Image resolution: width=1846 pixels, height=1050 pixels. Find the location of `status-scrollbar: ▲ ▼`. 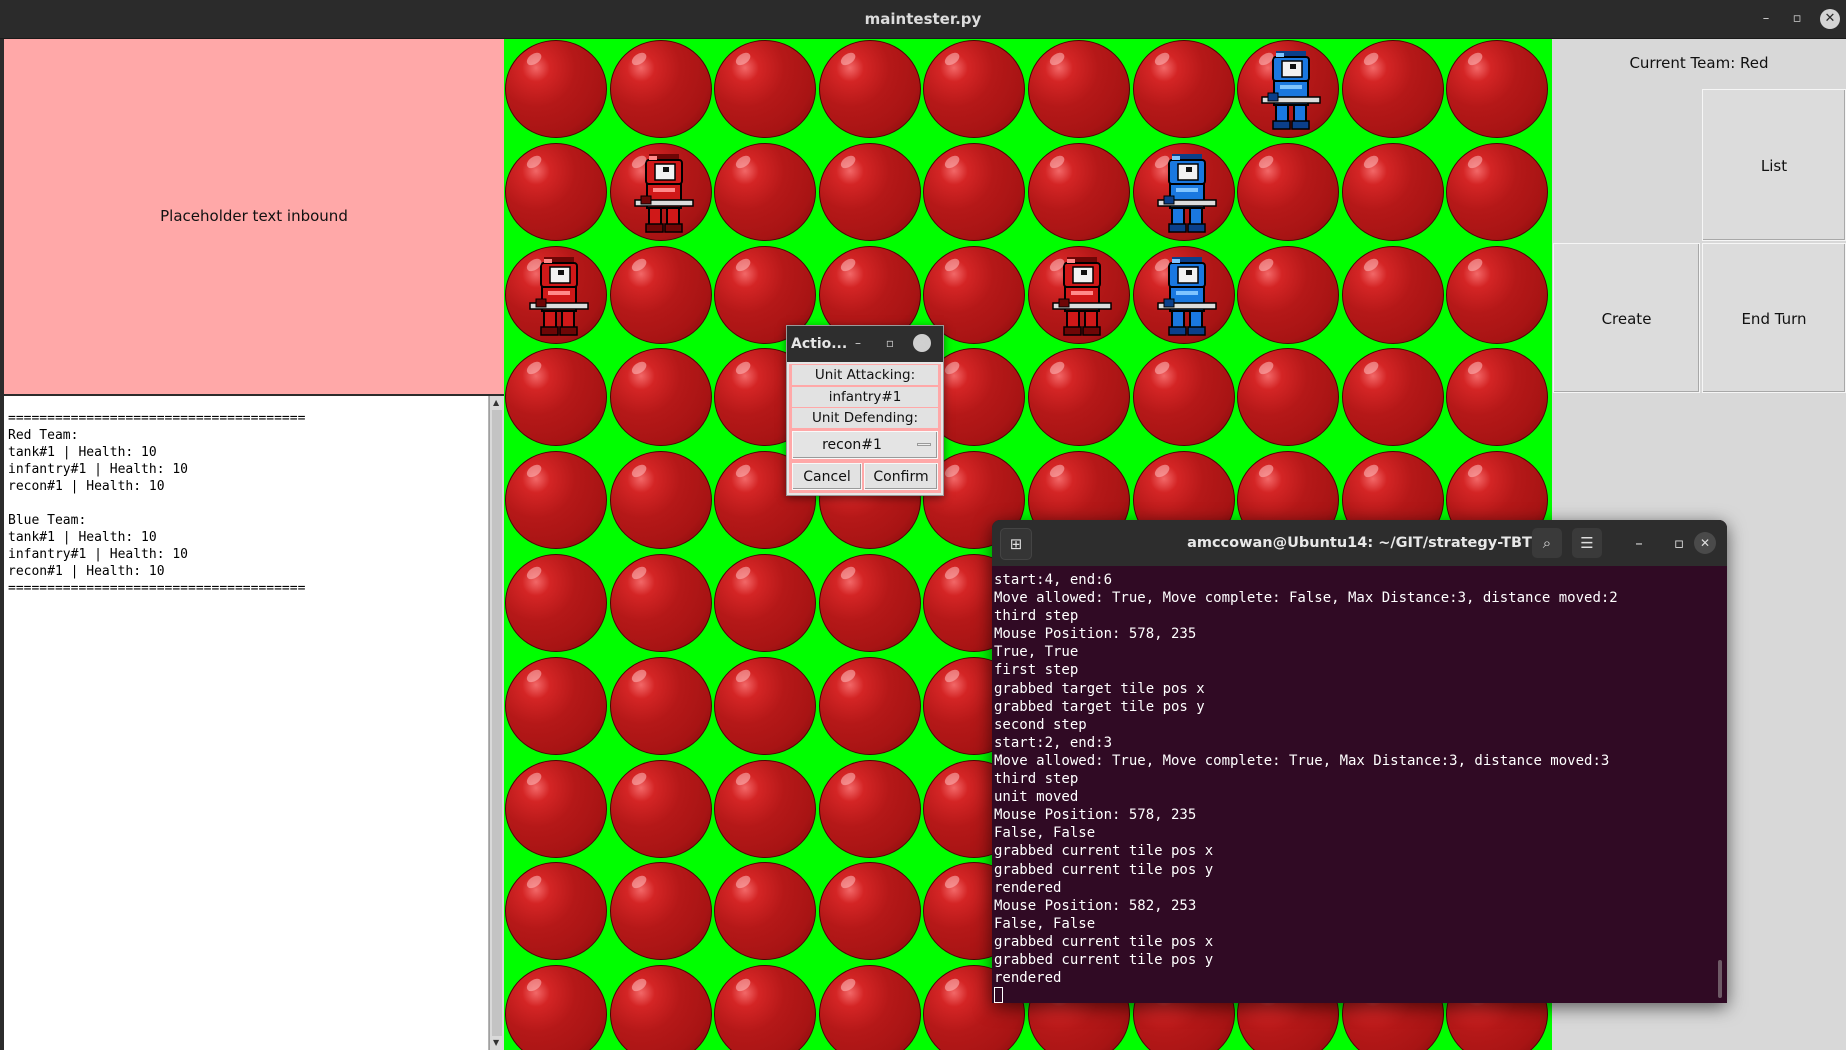

status-scrollbar: ▲ ▼ is located at coordinates (497, 723).